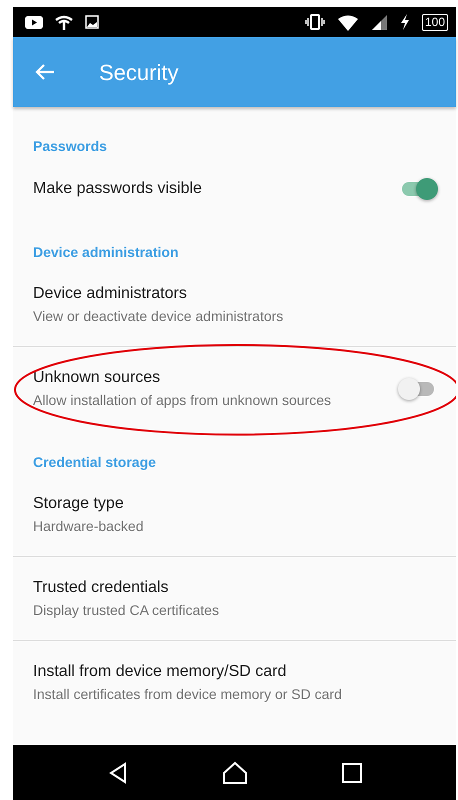 Image resolution: width=458 pixels, height=800 pixels. What do you see at coordinates (314, 22) in the screenshot?
I see `vibrate-icon` at bounding box center [314, 22].